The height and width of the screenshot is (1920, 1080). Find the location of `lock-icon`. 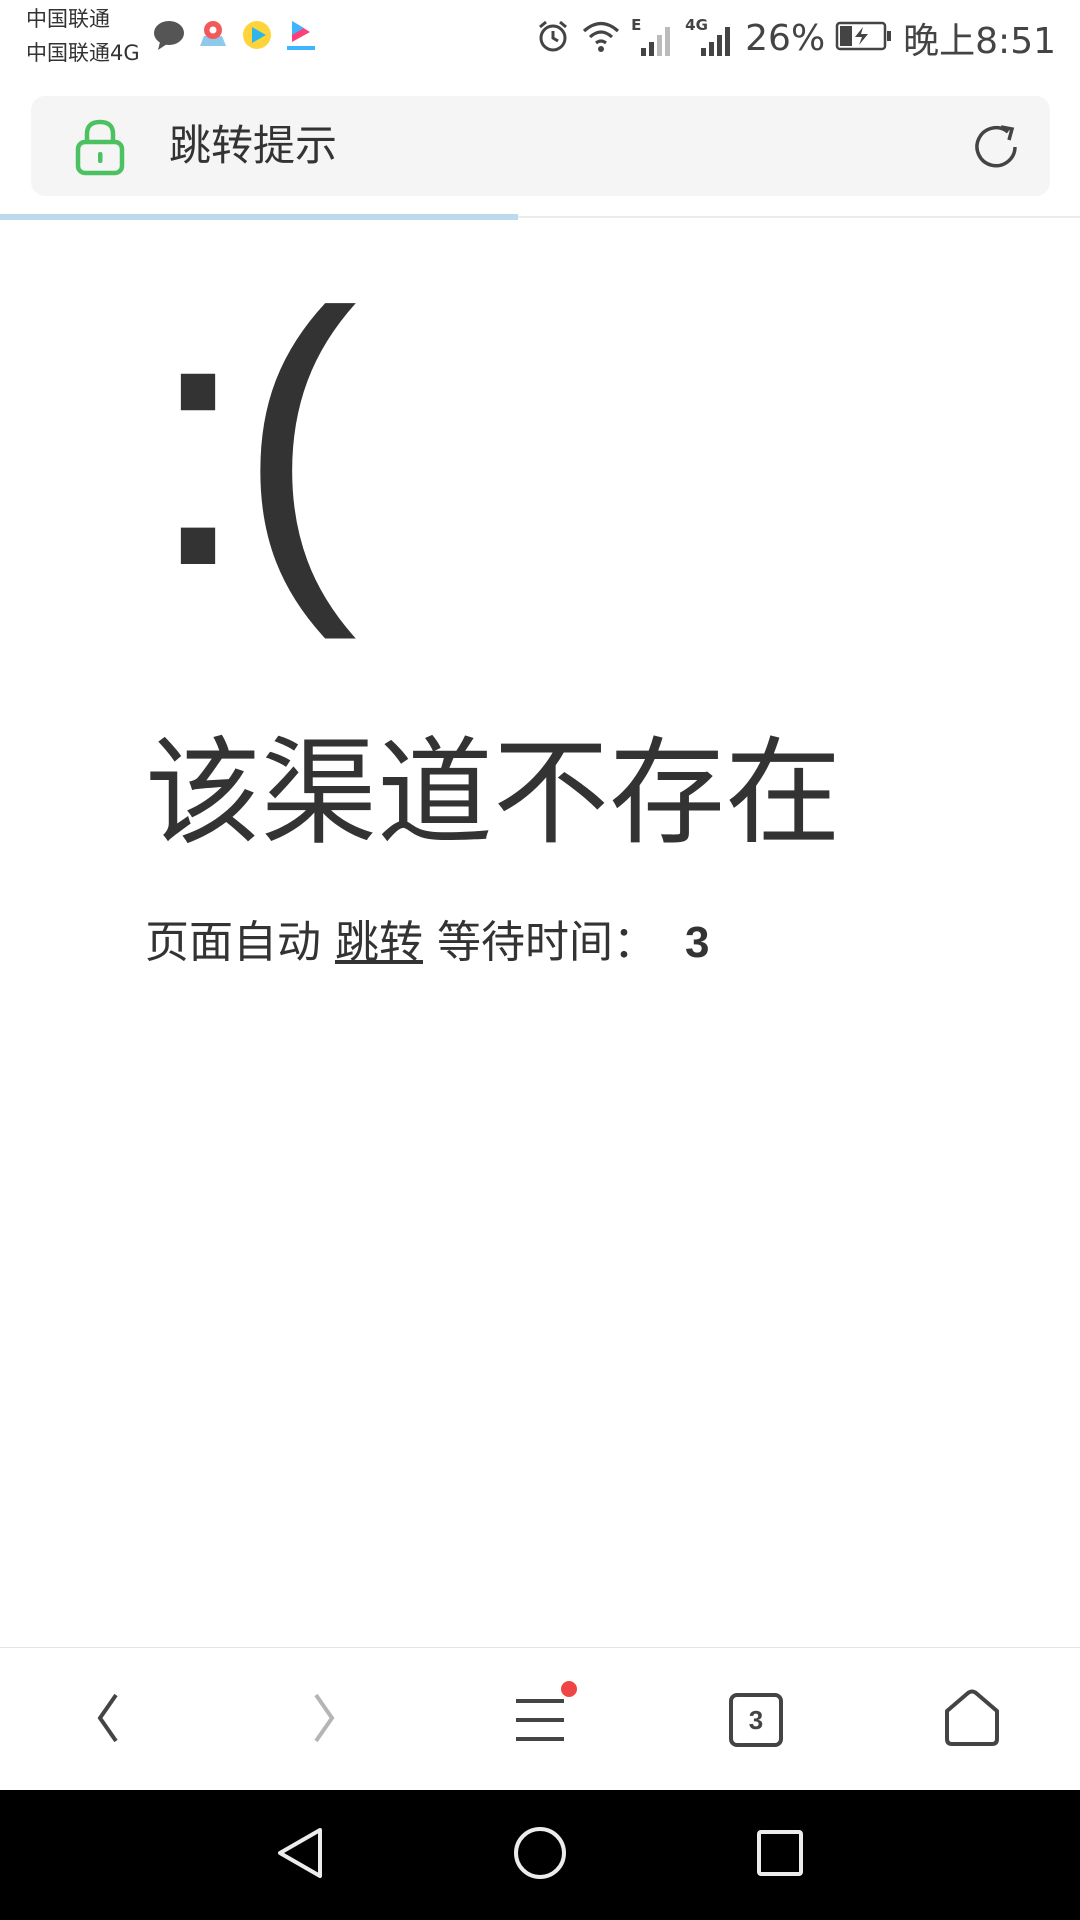

lock-icon is located at coordinates (100, 149).